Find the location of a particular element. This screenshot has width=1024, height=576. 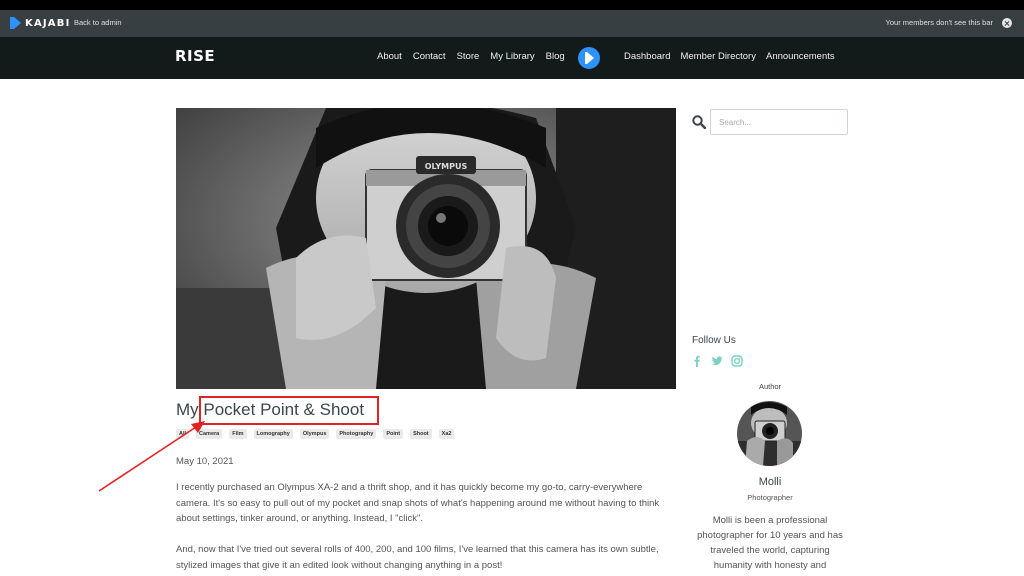

tag-chip: Olympus is located at coordinates (314, 434).